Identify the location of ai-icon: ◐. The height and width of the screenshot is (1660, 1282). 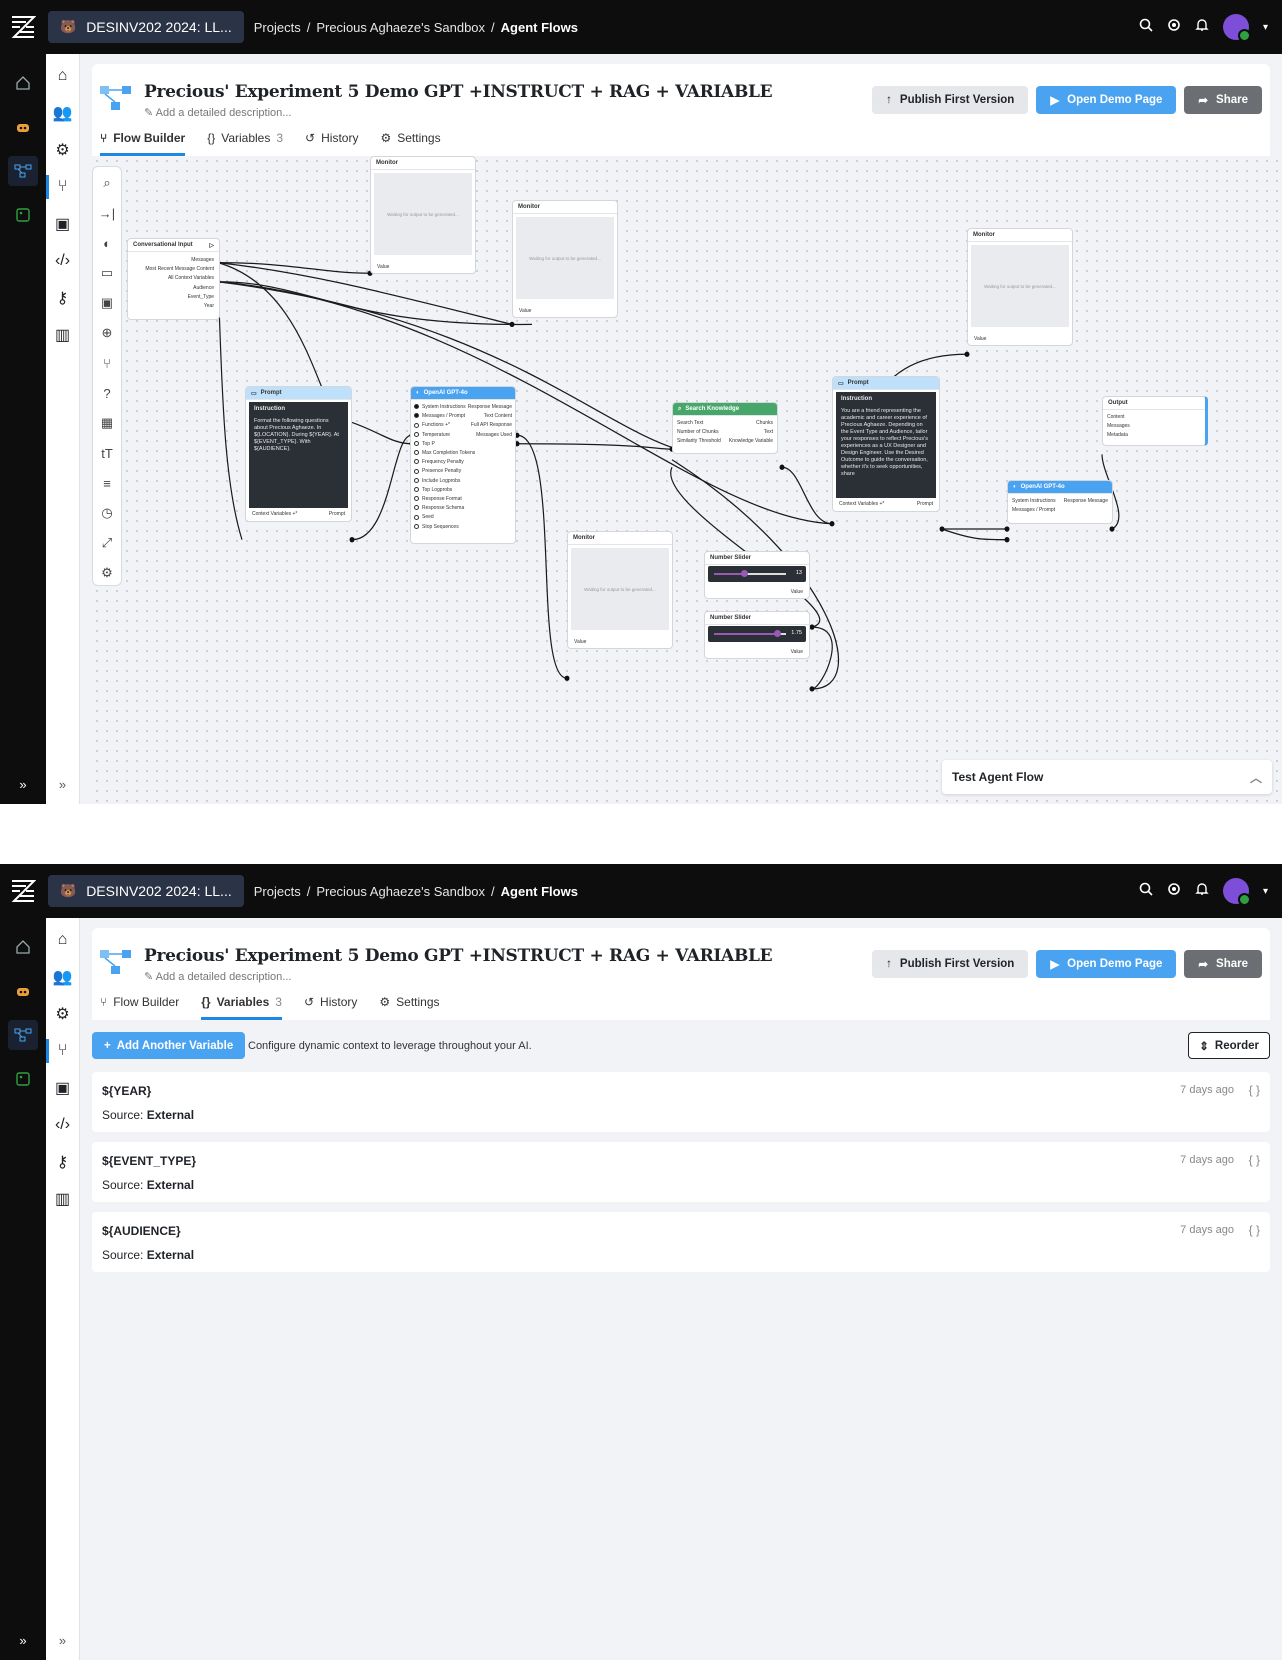
(107, 243).